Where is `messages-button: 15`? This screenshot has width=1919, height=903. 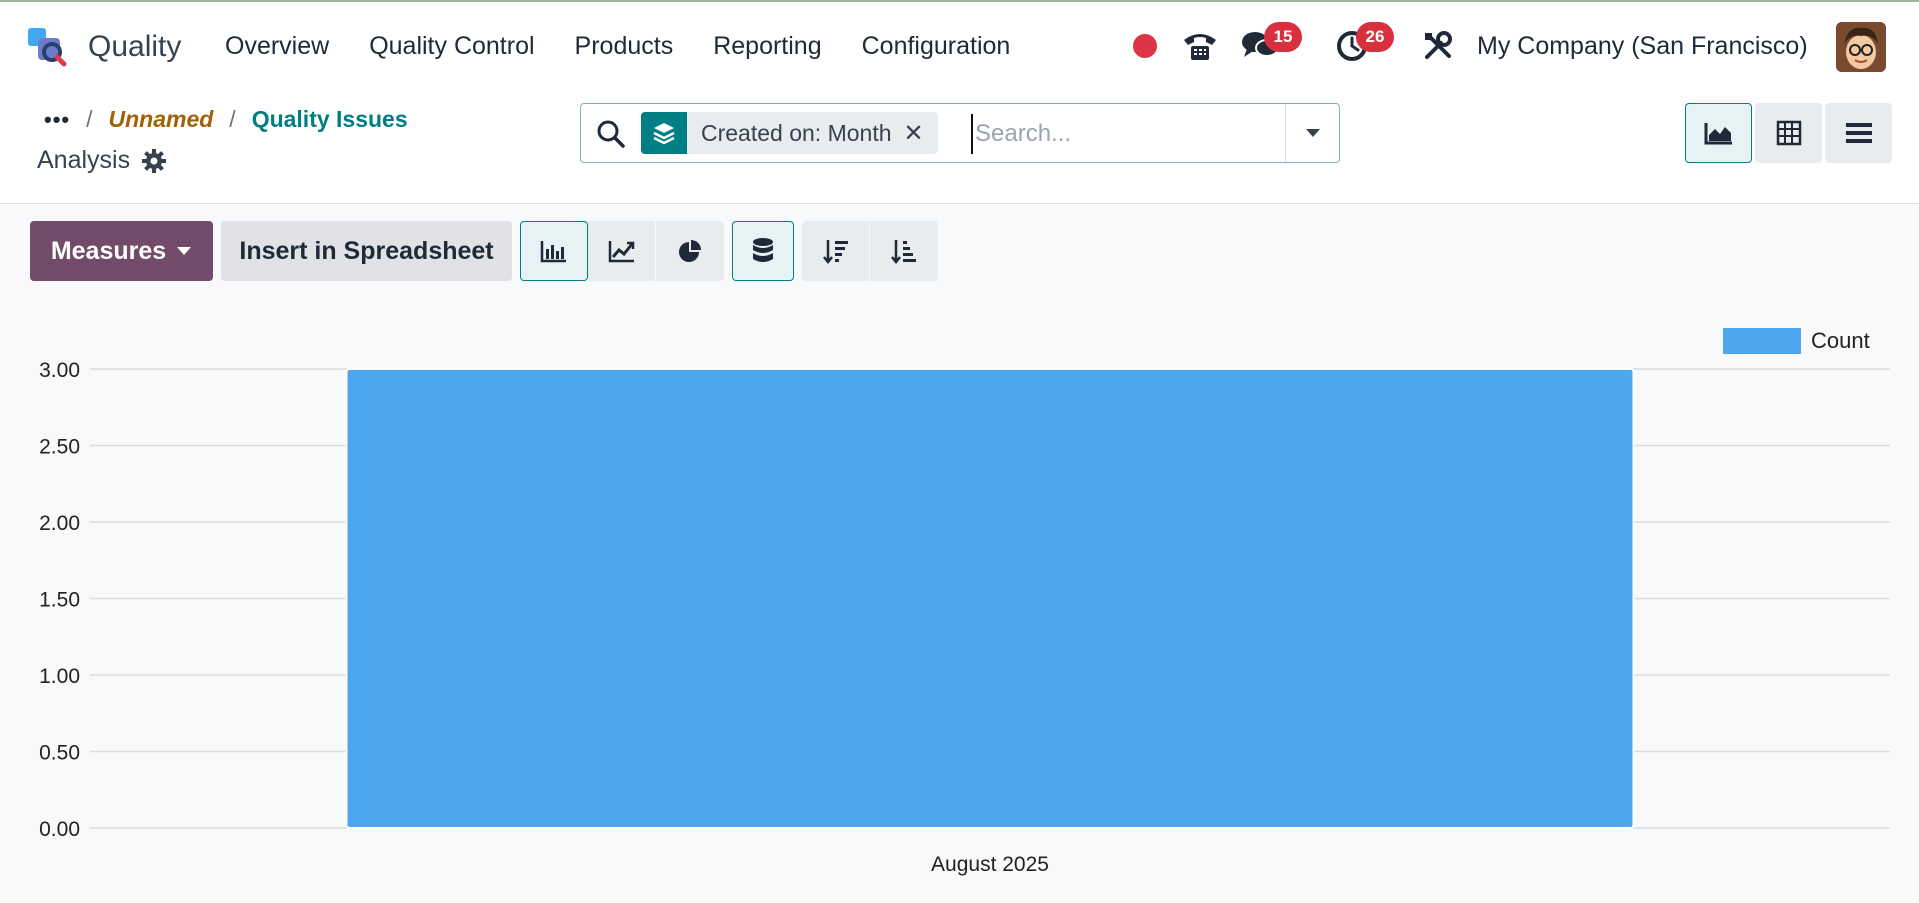
messages-button: 15 is located at coordinates (1270, 46).